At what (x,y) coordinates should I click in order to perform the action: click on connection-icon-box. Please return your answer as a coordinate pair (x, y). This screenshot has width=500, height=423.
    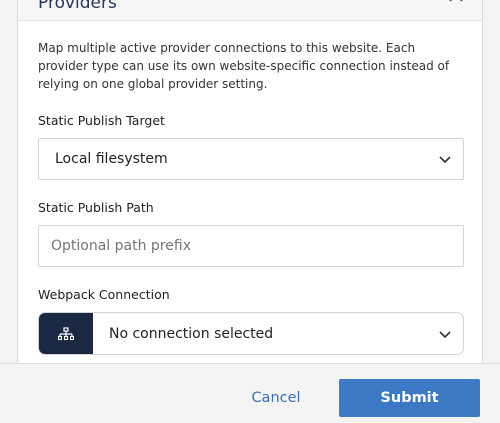
    Looking at the image, I should click on (66, 333).